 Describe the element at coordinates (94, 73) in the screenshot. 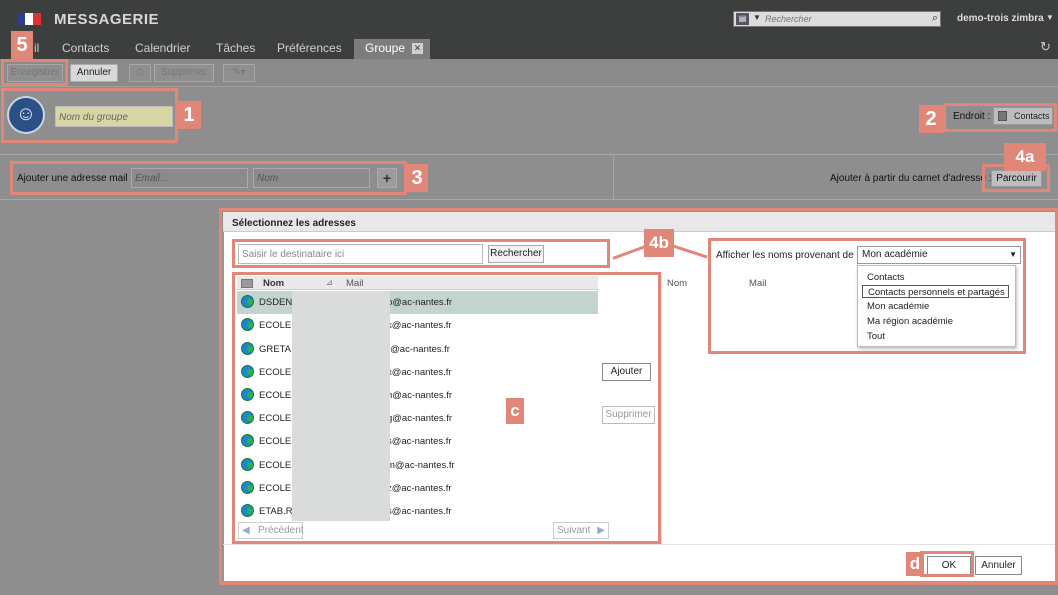

I see `cancel-button: Annuler` at that location.